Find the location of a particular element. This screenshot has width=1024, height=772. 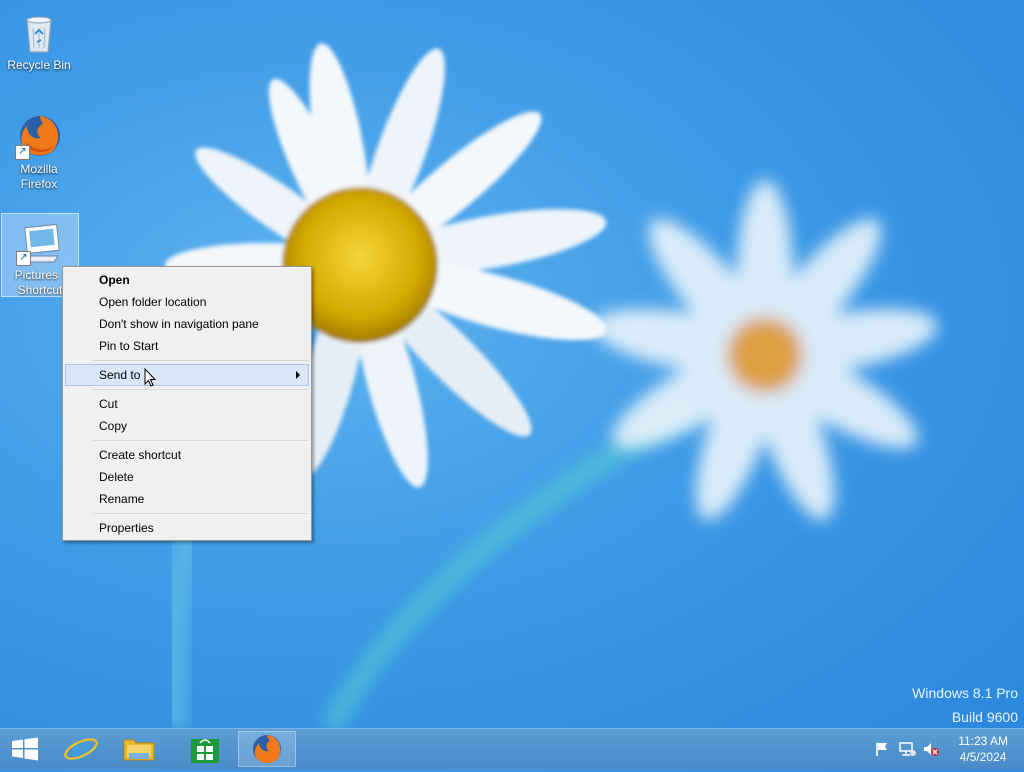

submenu-arrow-icon is located at coordinates (298, 375).